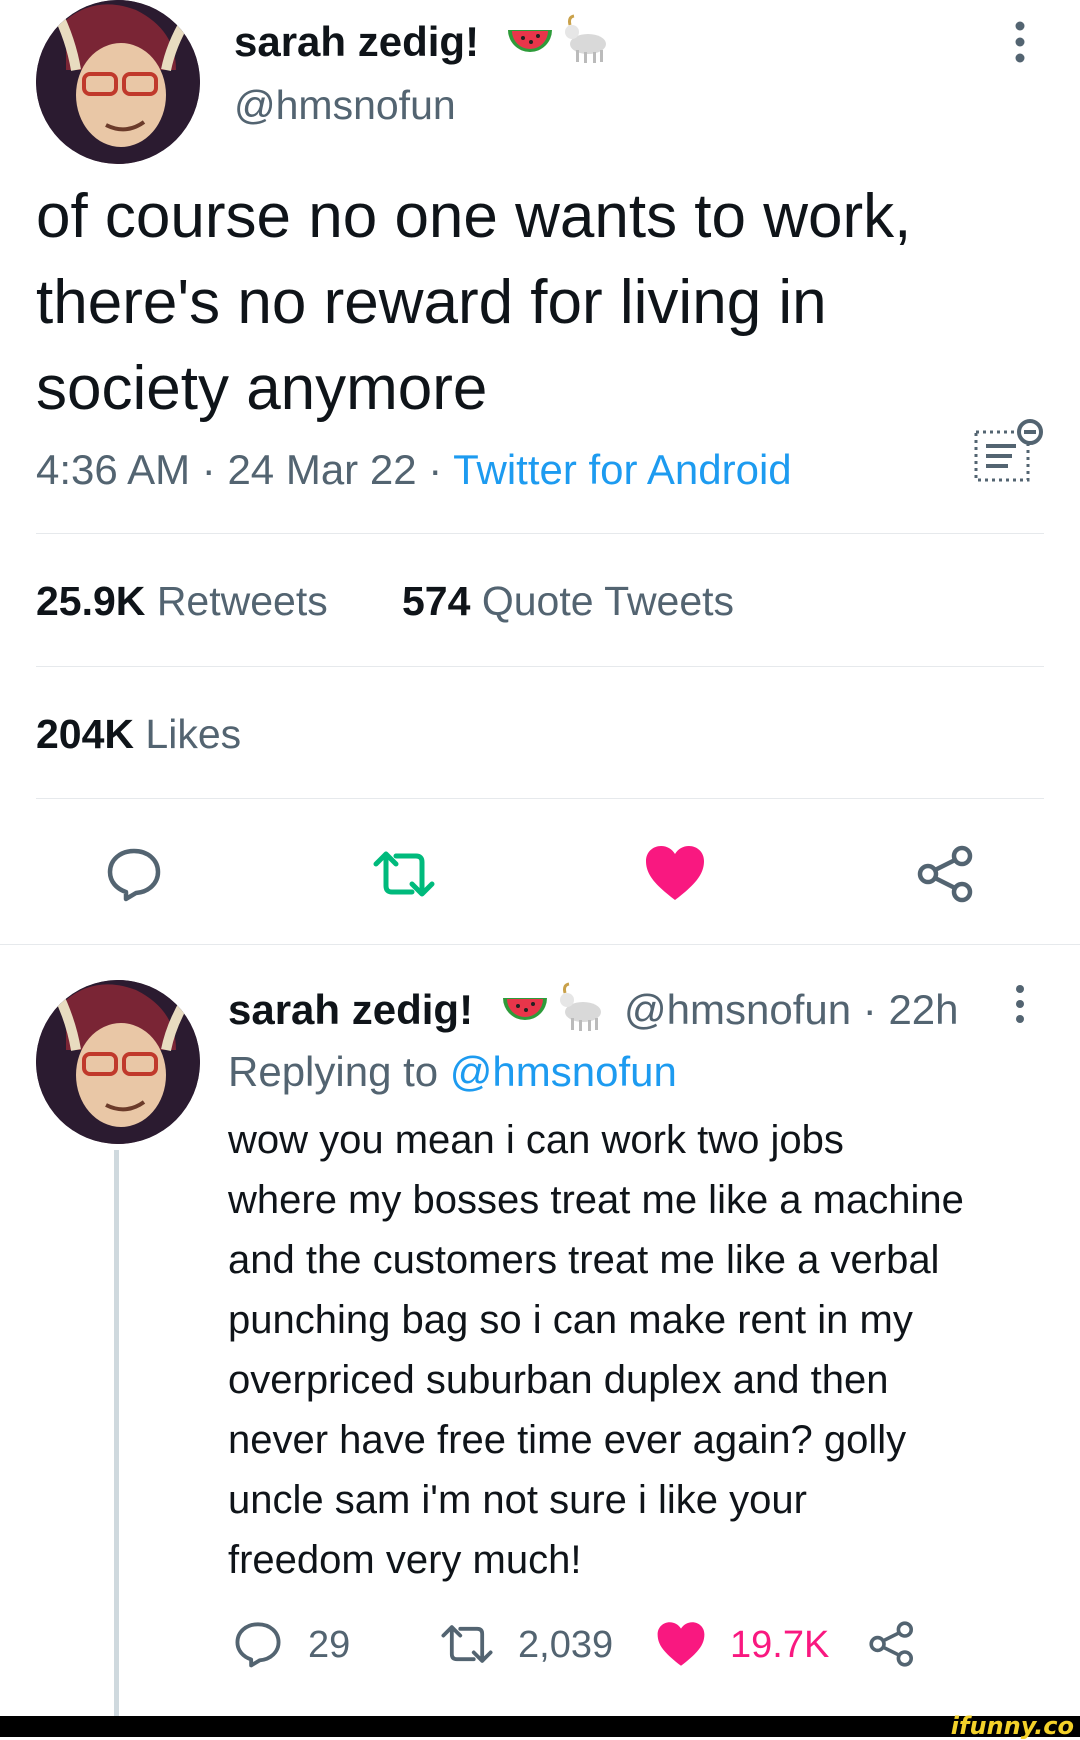 This screenshot has width=1080, height=1740. Describe the element at coordinates (596, 1200) in the screenshot. I see `reply-text-line: where my bosses treat me like a machine` at that location.